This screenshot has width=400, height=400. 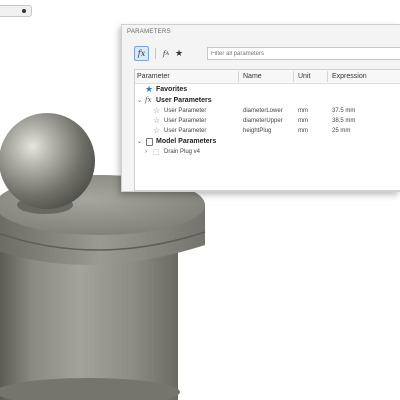 I want to click on parameter-expression: 25 mm, so click(x=341, y=131).